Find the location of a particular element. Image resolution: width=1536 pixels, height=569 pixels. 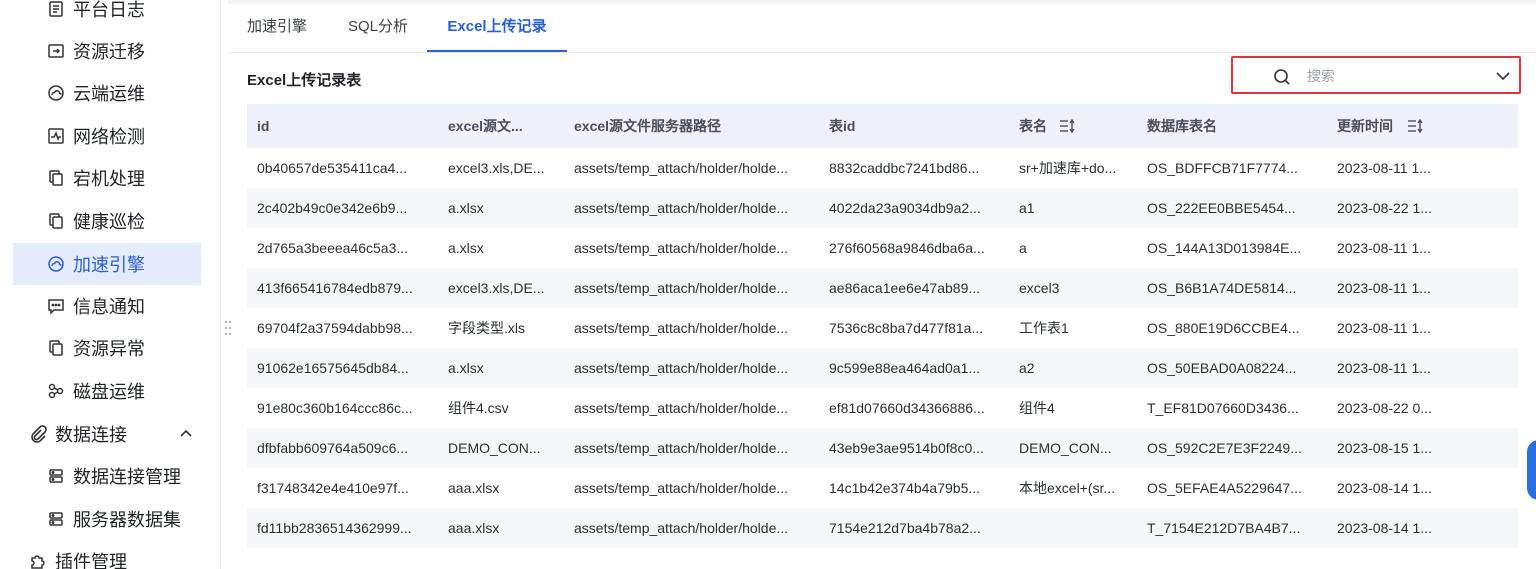

column-header-db-table-name: 数据库表名 is located at coordinates (1237, 126).